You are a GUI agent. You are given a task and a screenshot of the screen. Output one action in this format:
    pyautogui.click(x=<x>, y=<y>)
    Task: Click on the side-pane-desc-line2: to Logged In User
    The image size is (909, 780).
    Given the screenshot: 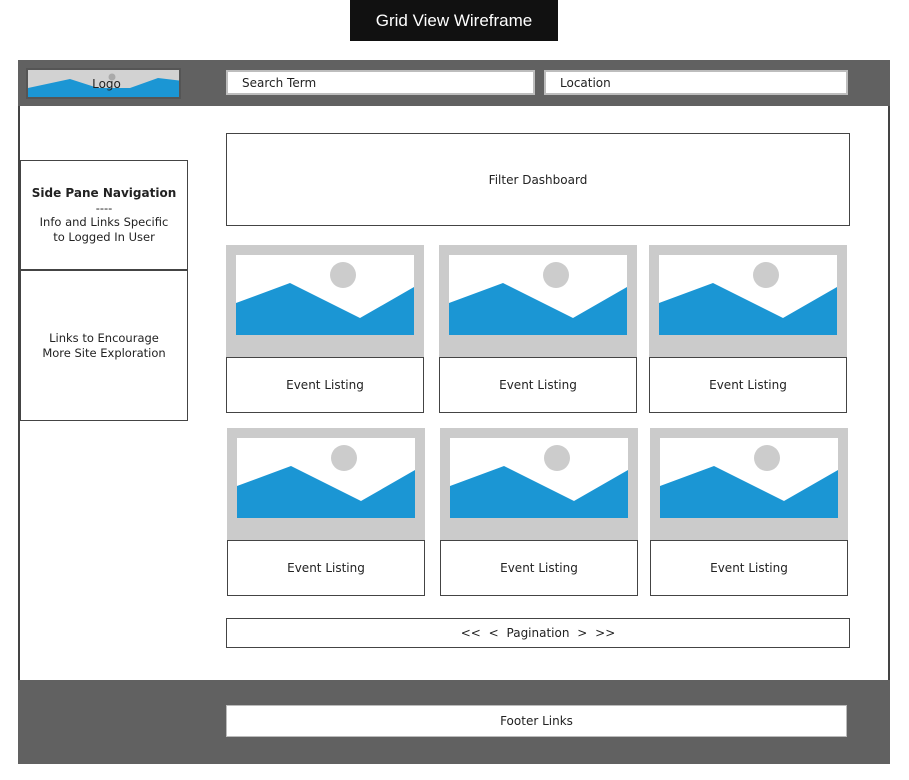 What is the action you would take?
    pyautogui.click(x=104, y=236)
    